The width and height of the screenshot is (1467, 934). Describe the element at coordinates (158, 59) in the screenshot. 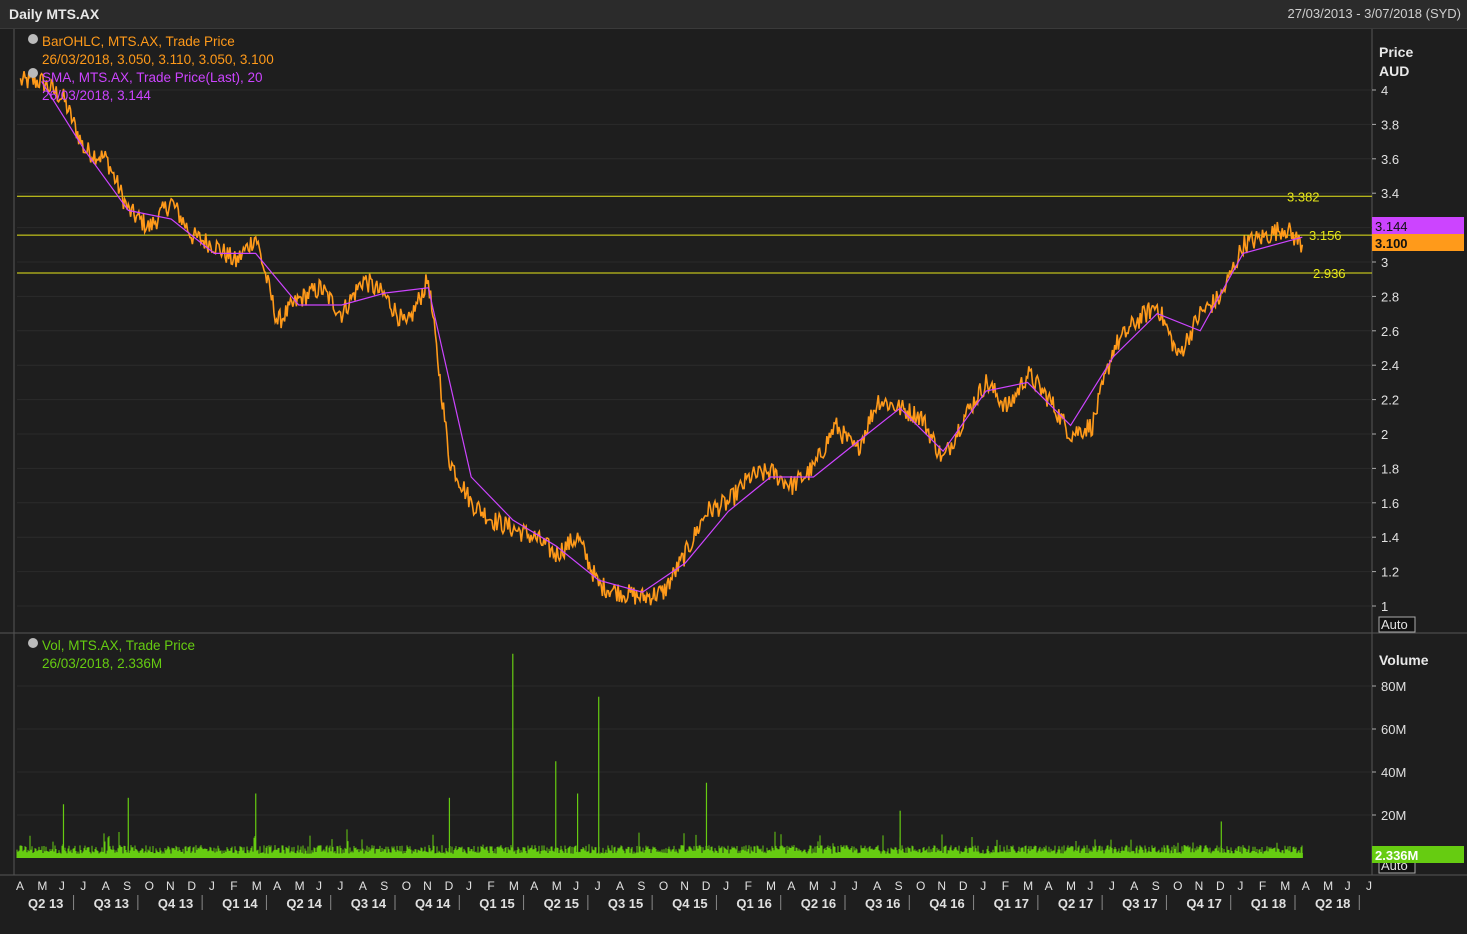

I see `ohlc-legend-values: 26/03/2018, 3.050, 3.110, 3.050, 3.100` at that location.